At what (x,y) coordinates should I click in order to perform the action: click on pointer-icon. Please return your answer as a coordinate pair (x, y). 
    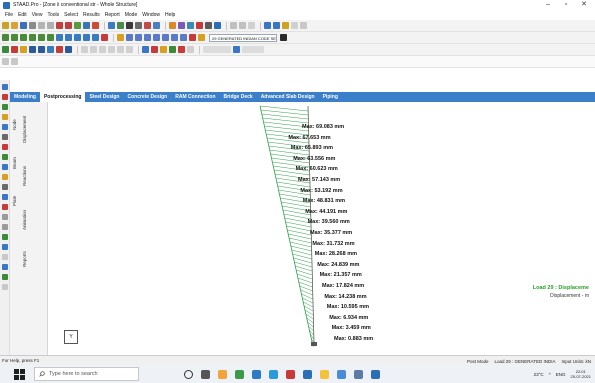
    Looking at the image, I should click on (5, 61).